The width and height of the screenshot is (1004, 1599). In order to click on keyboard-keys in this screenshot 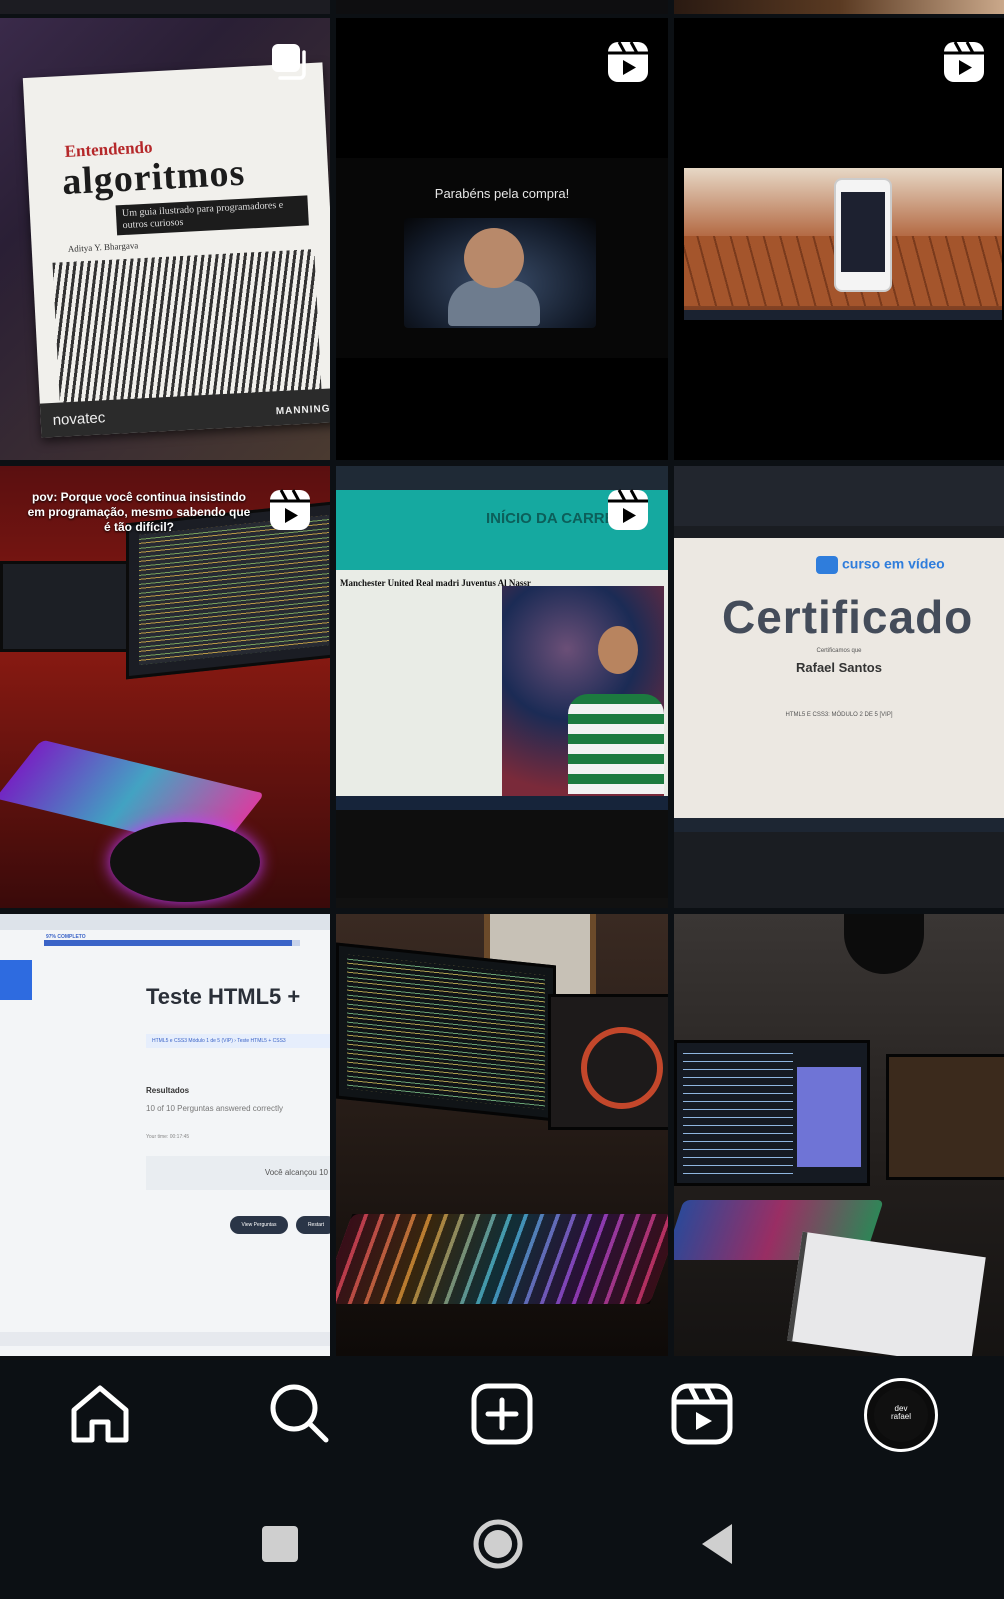, I will do `click(502, 1259)`.